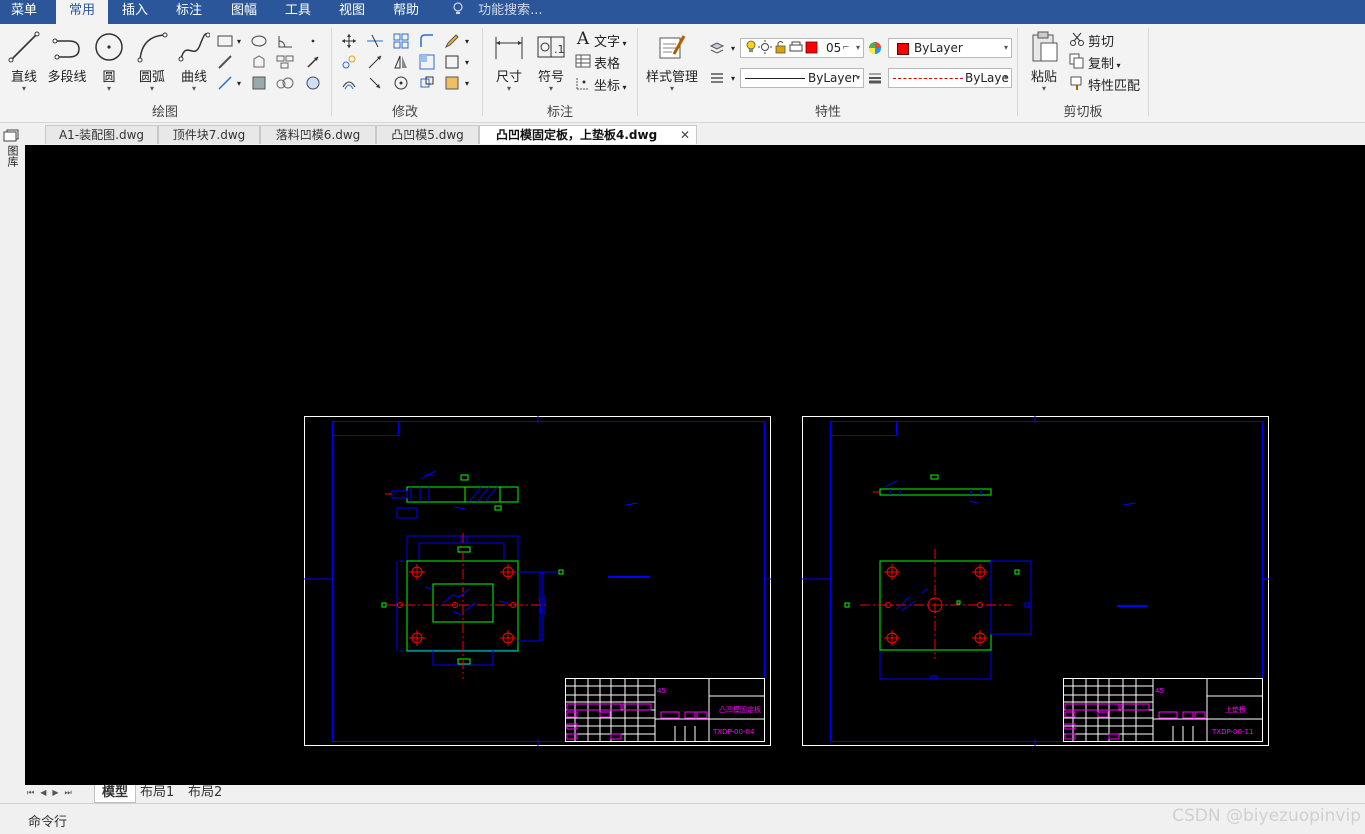 The image size is (1365, 834). I want to click on text-icon: A, so click(583, 39).